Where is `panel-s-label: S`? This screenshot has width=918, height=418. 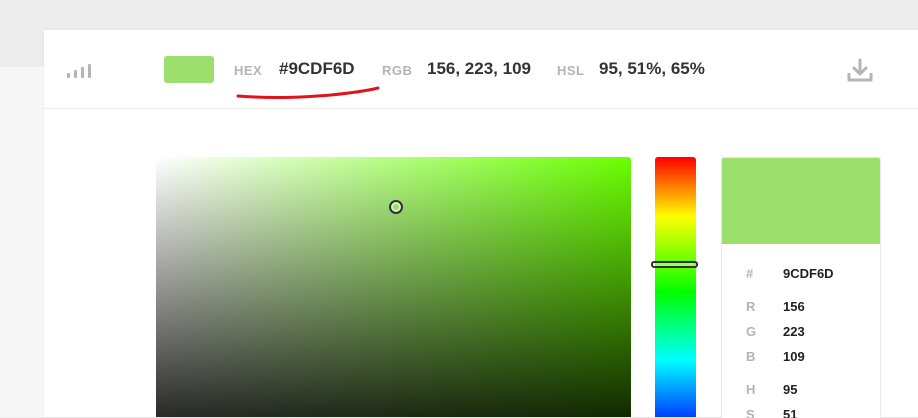 panel-s-label: S is located at coordinates (750, 412).